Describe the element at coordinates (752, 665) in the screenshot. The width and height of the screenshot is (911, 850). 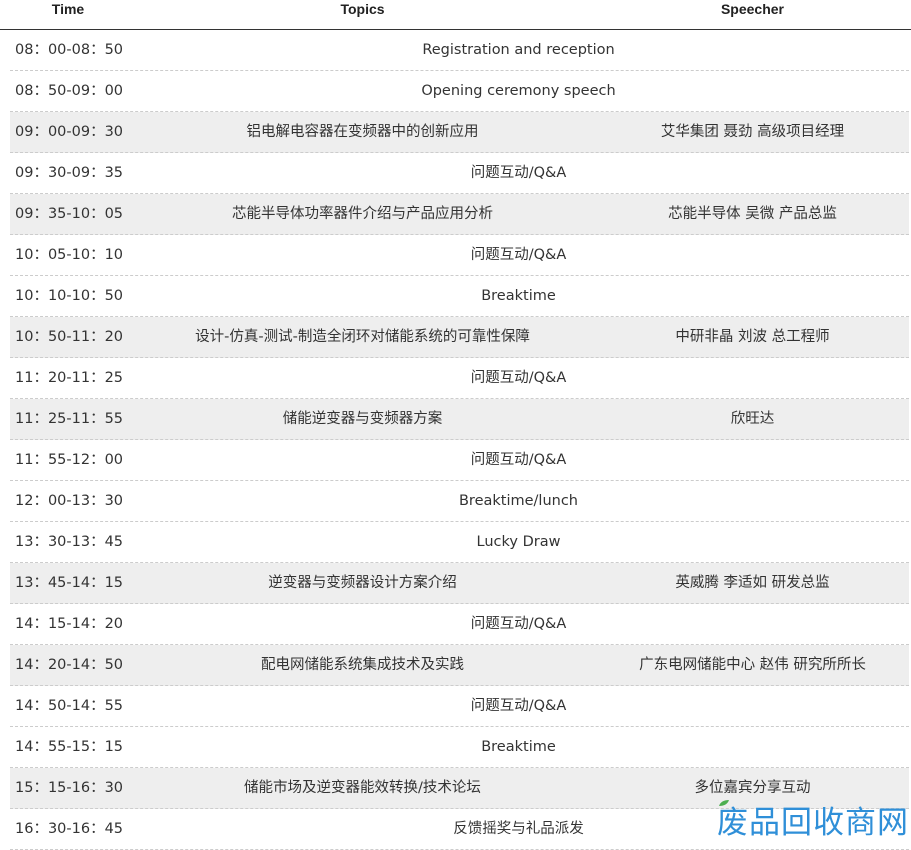
I see `speaker-cell: 广东电网储能中心 赵伟 研究所所长` at that location.